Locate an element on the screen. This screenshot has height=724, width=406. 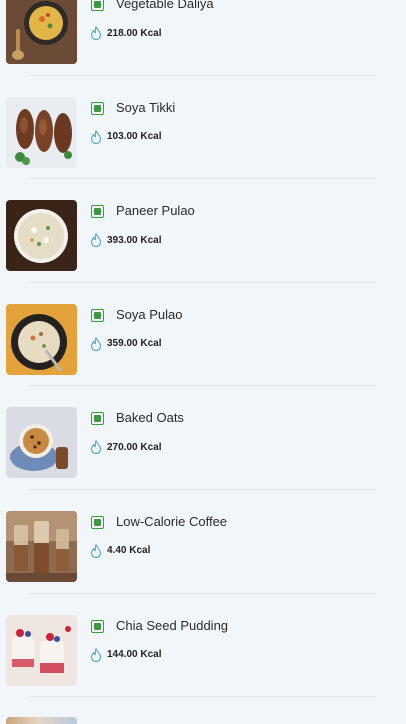
calorie-info: 218.00 Kcal is located at coordinates (126, 33).